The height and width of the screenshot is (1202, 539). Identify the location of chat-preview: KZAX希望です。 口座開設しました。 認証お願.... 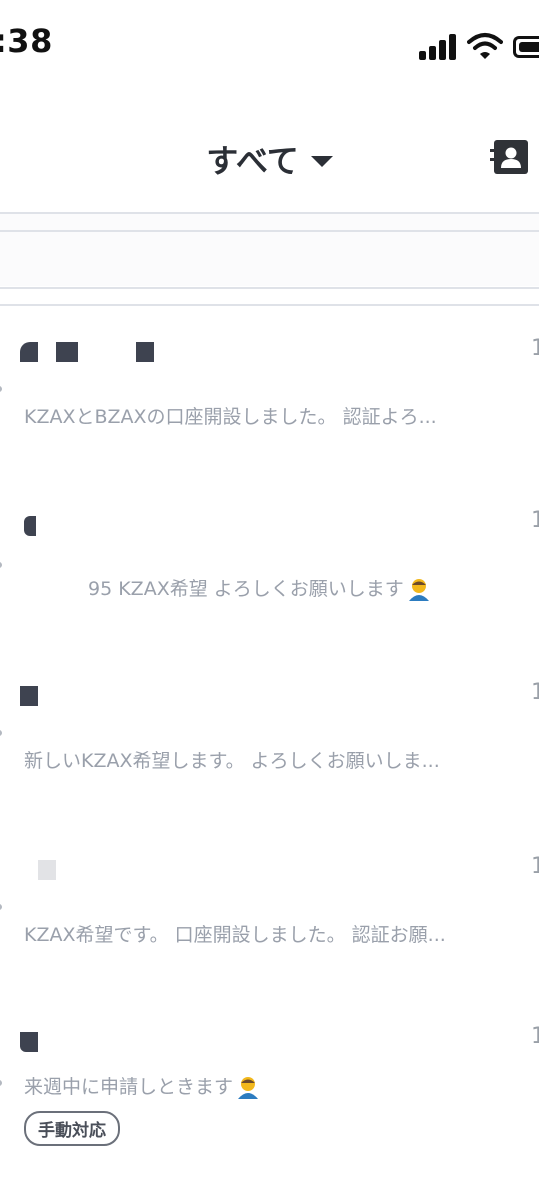
(235, 935).